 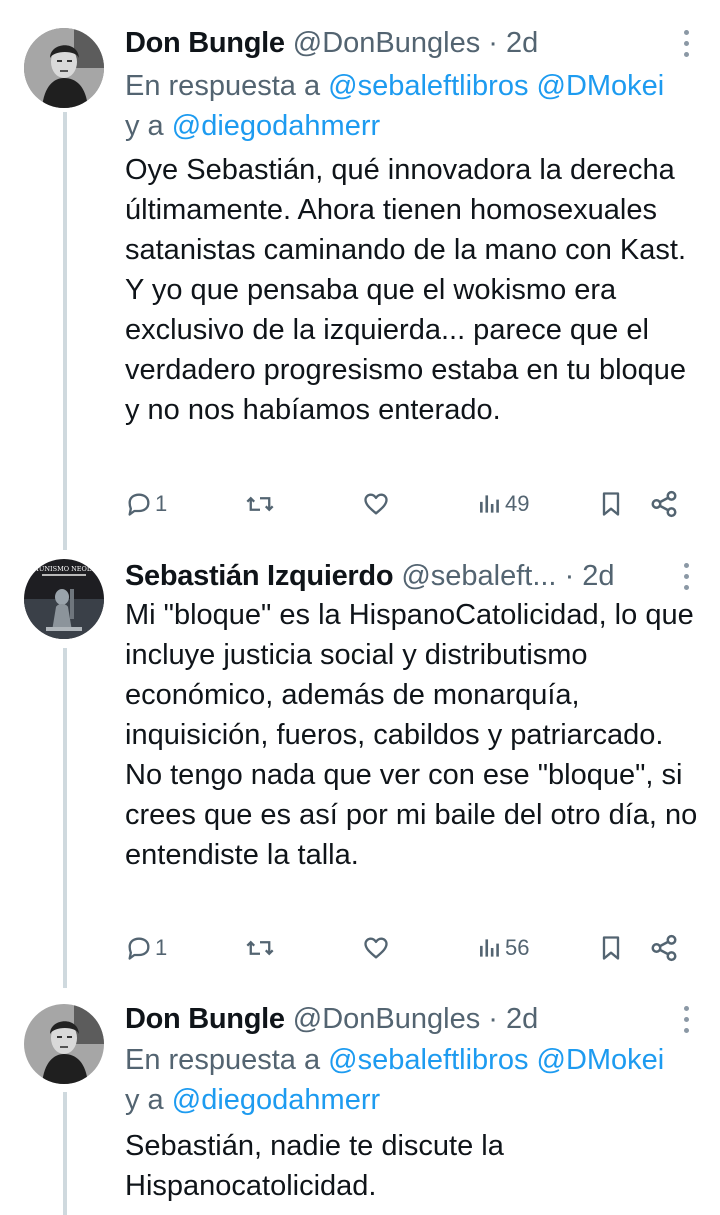 I want to click on author-name: Sebastián Izquierdo, so click(x=259, y=576).